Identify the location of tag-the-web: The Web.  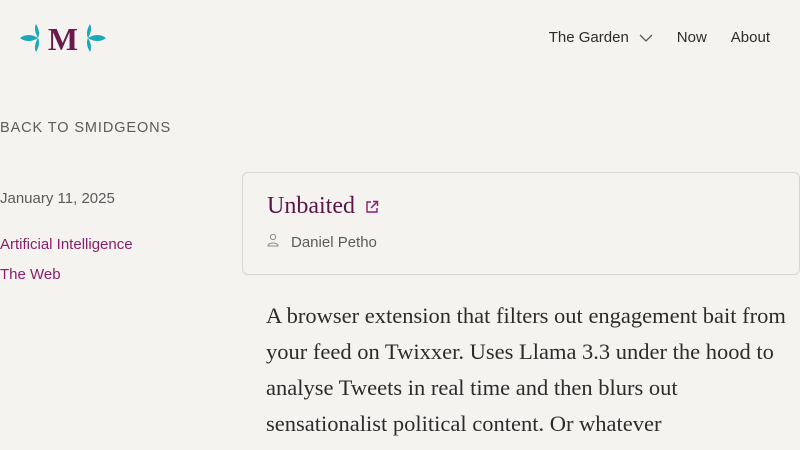
(66, 275).